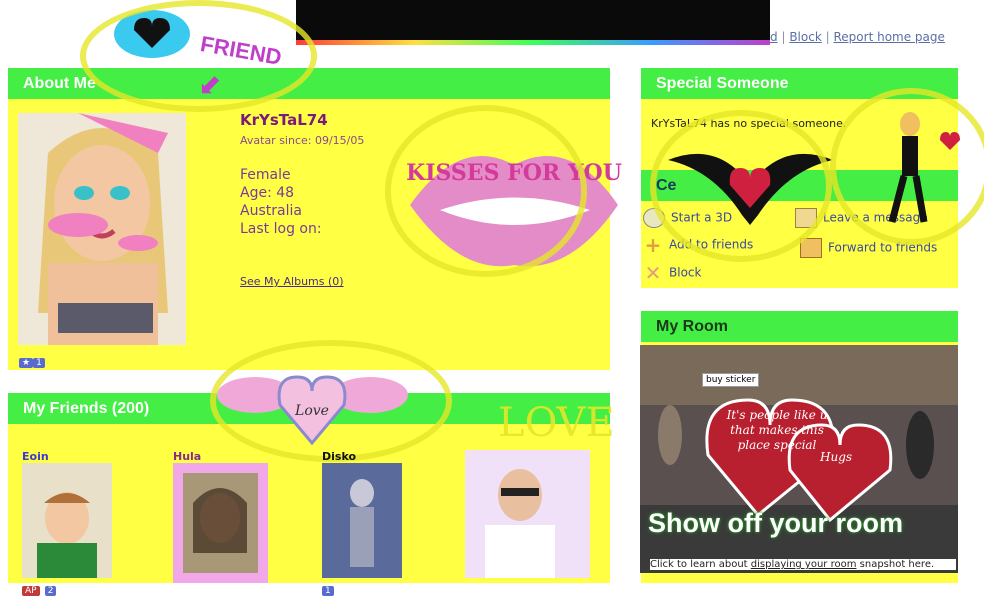 This screenshot has height=597, width=984. I want to click on profile-info: Female Age: 48 Australia Last log on:, so click(281, 202).